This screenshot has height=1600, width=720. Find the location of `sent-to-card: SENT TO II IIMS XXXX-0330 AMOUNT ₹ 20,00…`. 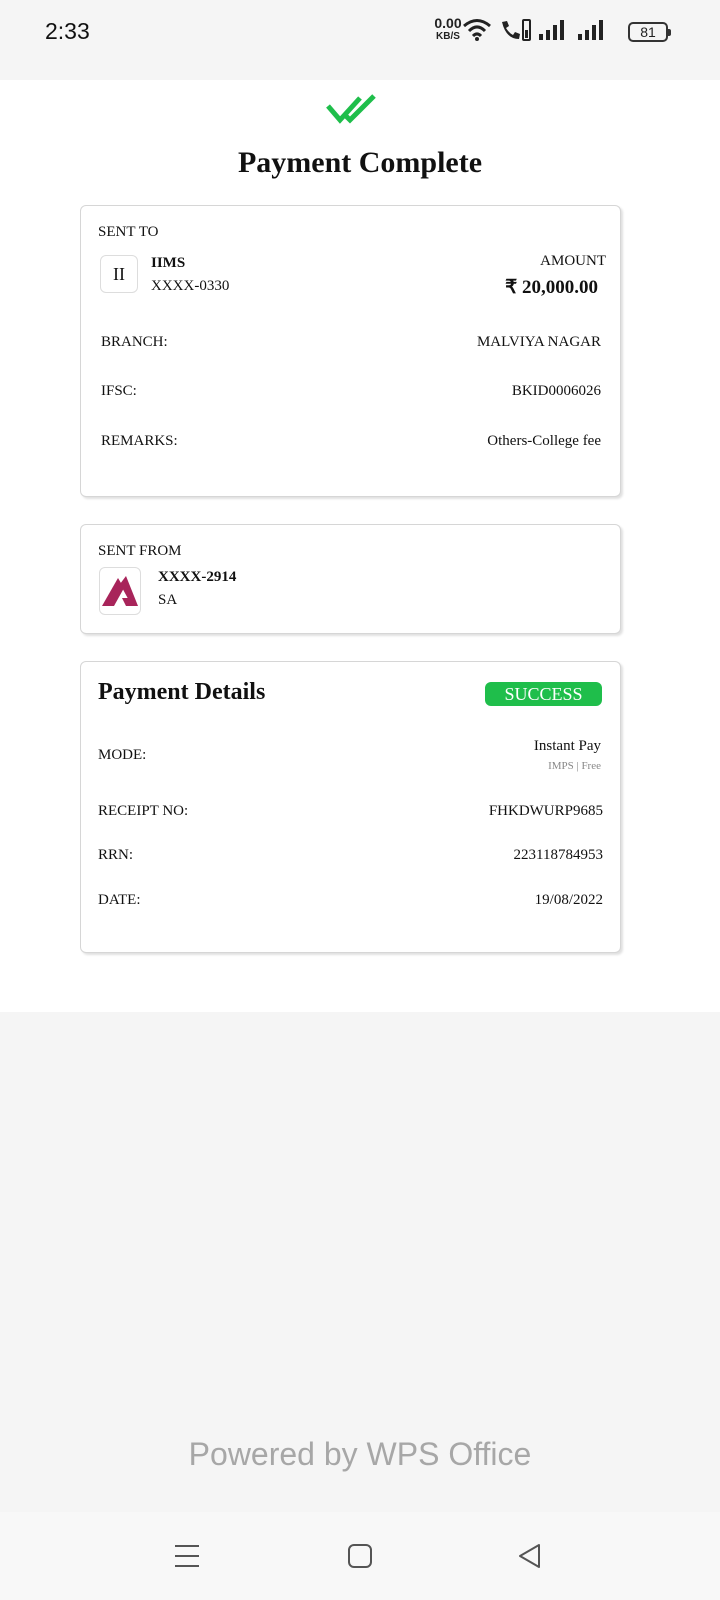

sent-to-card: SENT TO II IIMS XXXX-0330 AMOUNT ₹ 20,00… is located at coordinates (350, 351).